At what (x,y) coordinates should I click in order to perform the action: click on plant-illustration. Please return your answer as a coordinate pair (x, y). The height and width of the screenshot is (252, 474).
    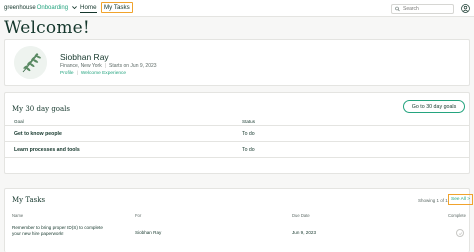
    Looking at the image, I should click on (30, 62).